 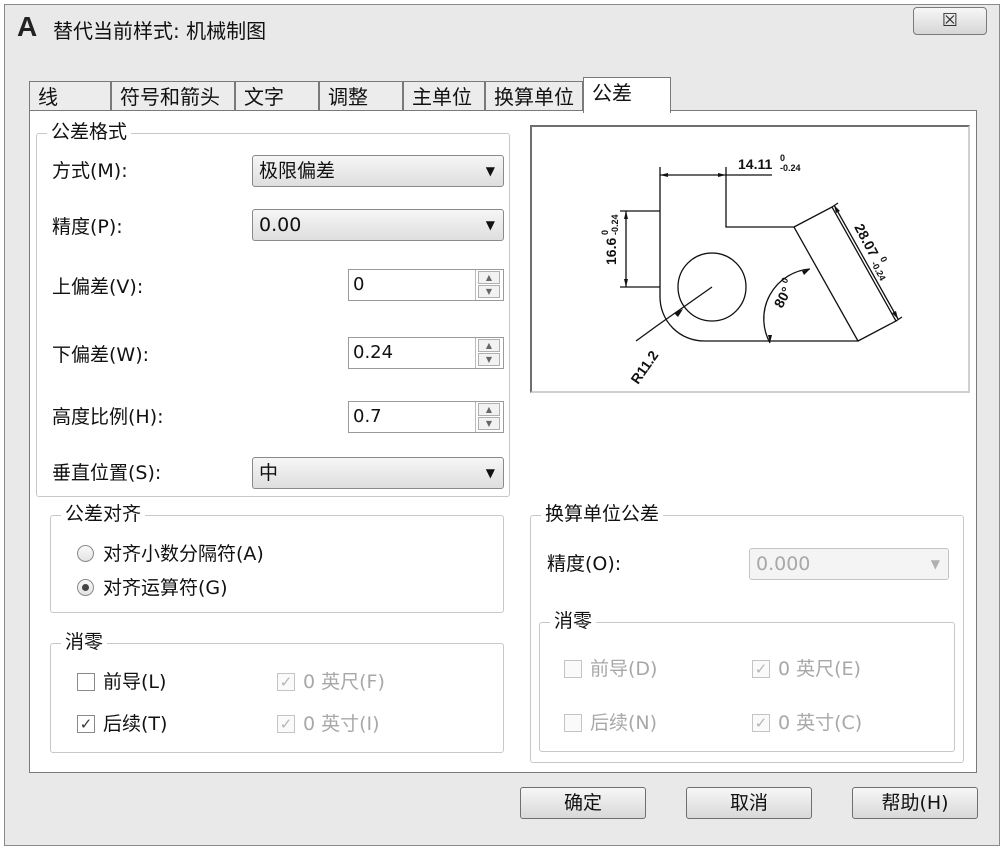 What do you see at coordinates (167, 682) in the screenshot?
I see `leading-checkbox: 前导(L)` at bounding box center [167, 682].